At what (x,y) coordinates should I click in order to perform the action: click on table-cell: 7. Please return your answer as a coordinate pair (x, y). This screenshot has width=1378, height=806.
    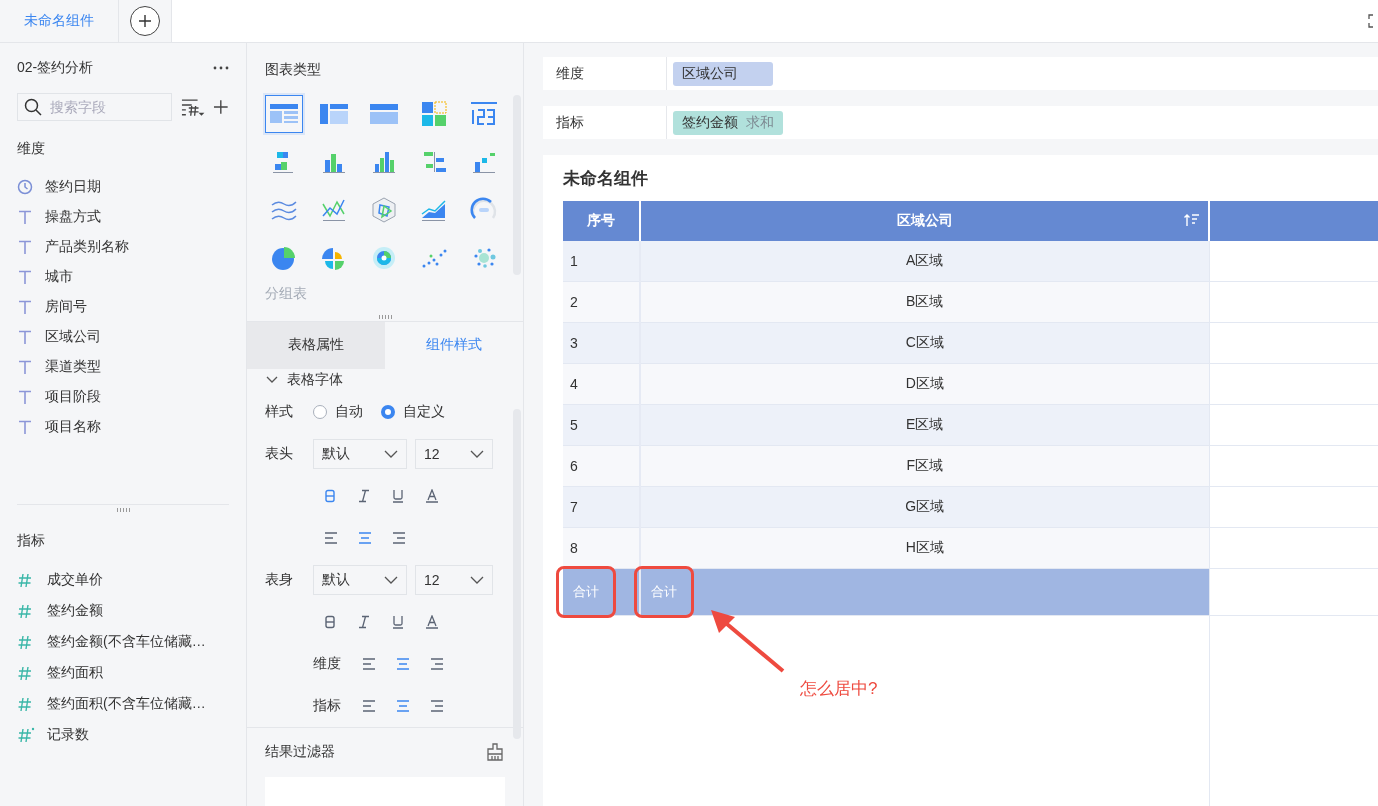
    Looking at the image, I should click on (574, 507).